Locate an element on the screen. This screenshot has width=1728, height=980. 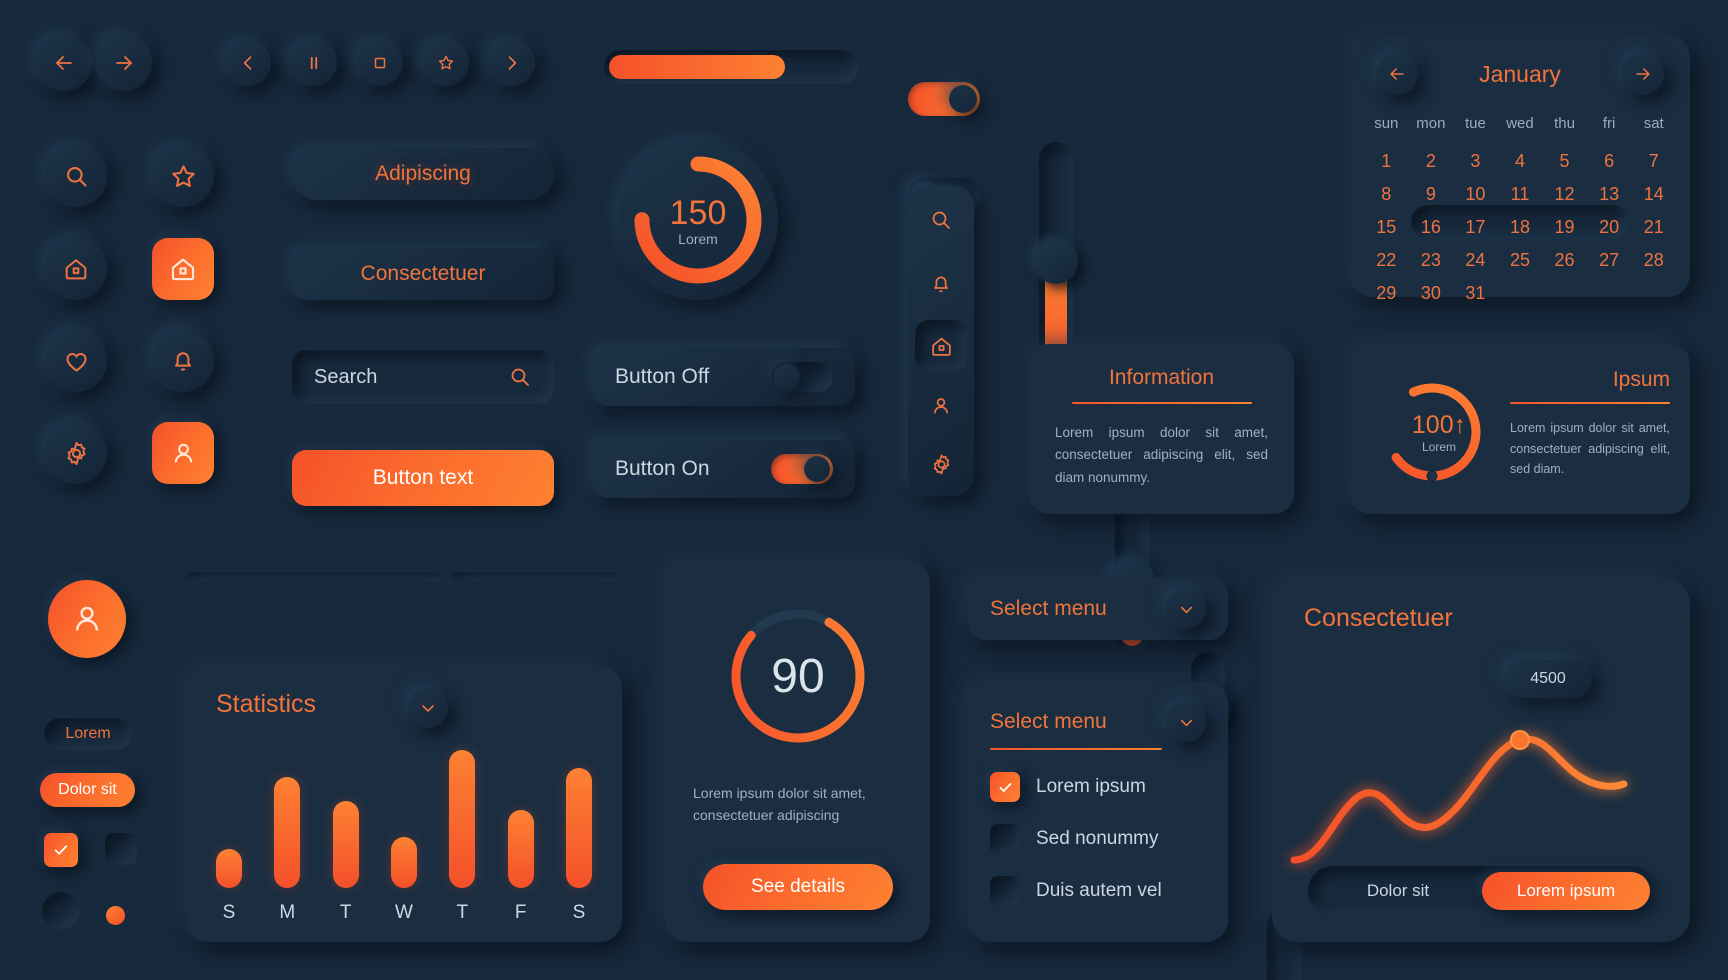
sidebar-item-home-active is located at coordinates (941, 346).